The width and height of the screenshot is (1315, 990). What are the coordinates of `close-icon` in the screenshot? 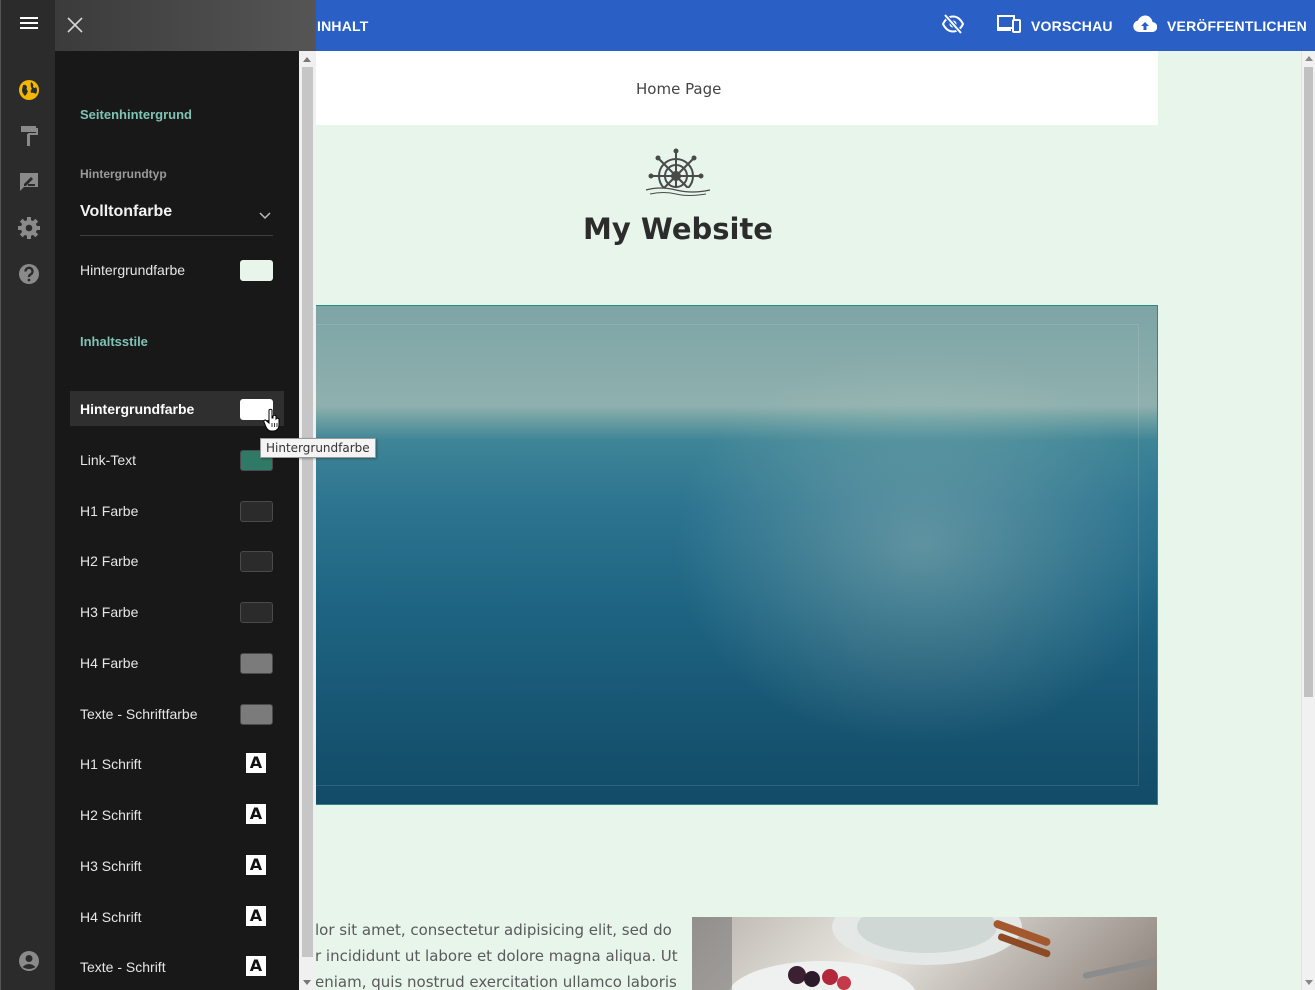 It's located at (75, 28).